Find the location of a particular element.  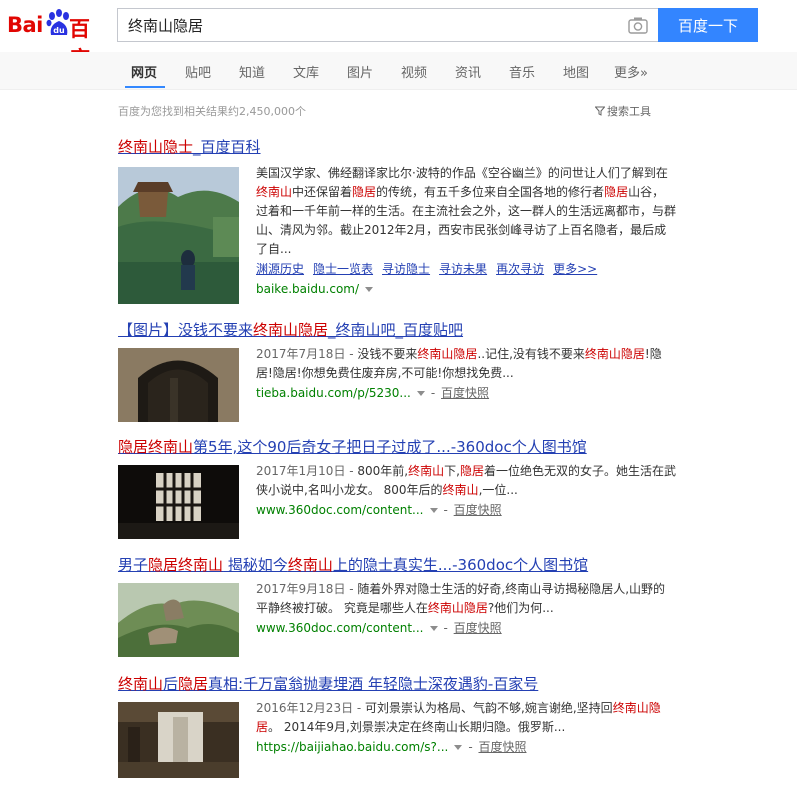

tab-news: 资讯 is located at coordinates (468, 71).